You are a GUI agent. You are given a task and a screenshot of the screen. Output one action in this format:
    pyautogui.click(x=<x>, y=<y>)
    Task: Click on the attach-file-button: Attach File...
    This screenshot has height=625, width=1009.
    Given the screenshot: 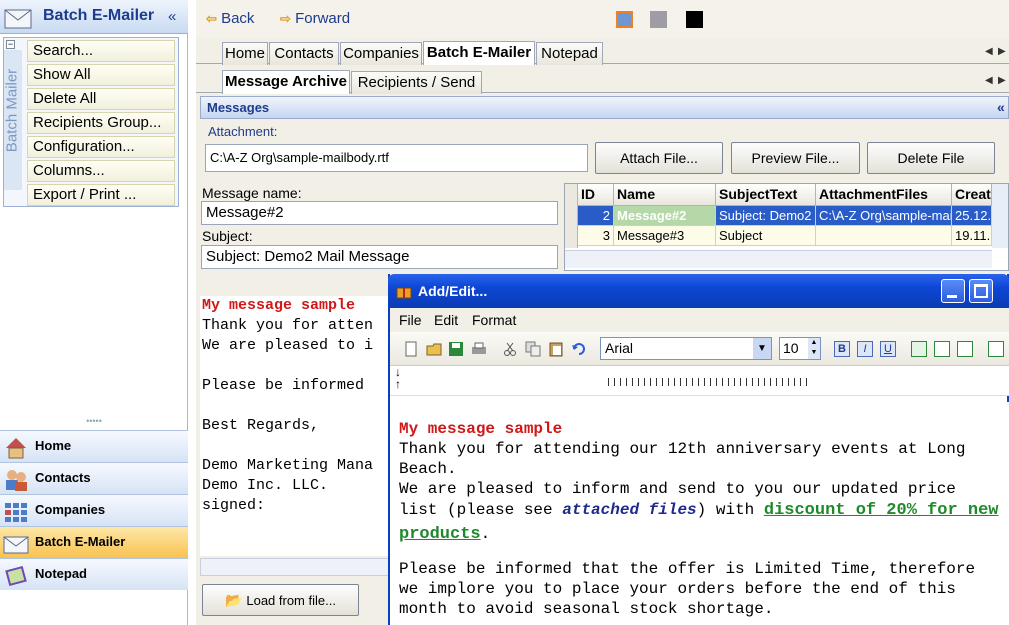 What is the action you would take?
    pyautogui.click(x=659, y=158)
    